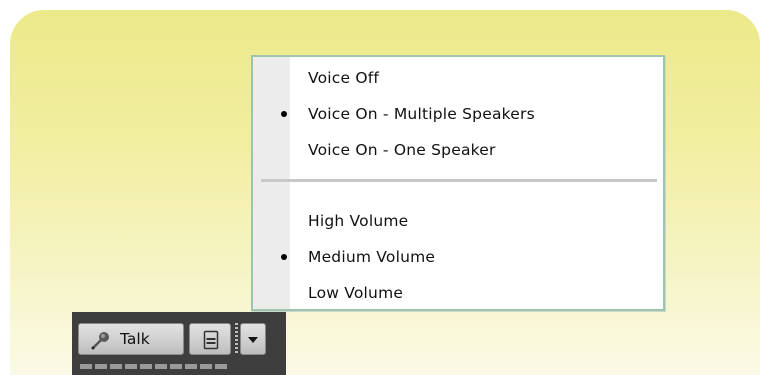  Describe the element at coordinates (135, 339) in the screenshot. I see `talk-button-label: Talk` at that location.